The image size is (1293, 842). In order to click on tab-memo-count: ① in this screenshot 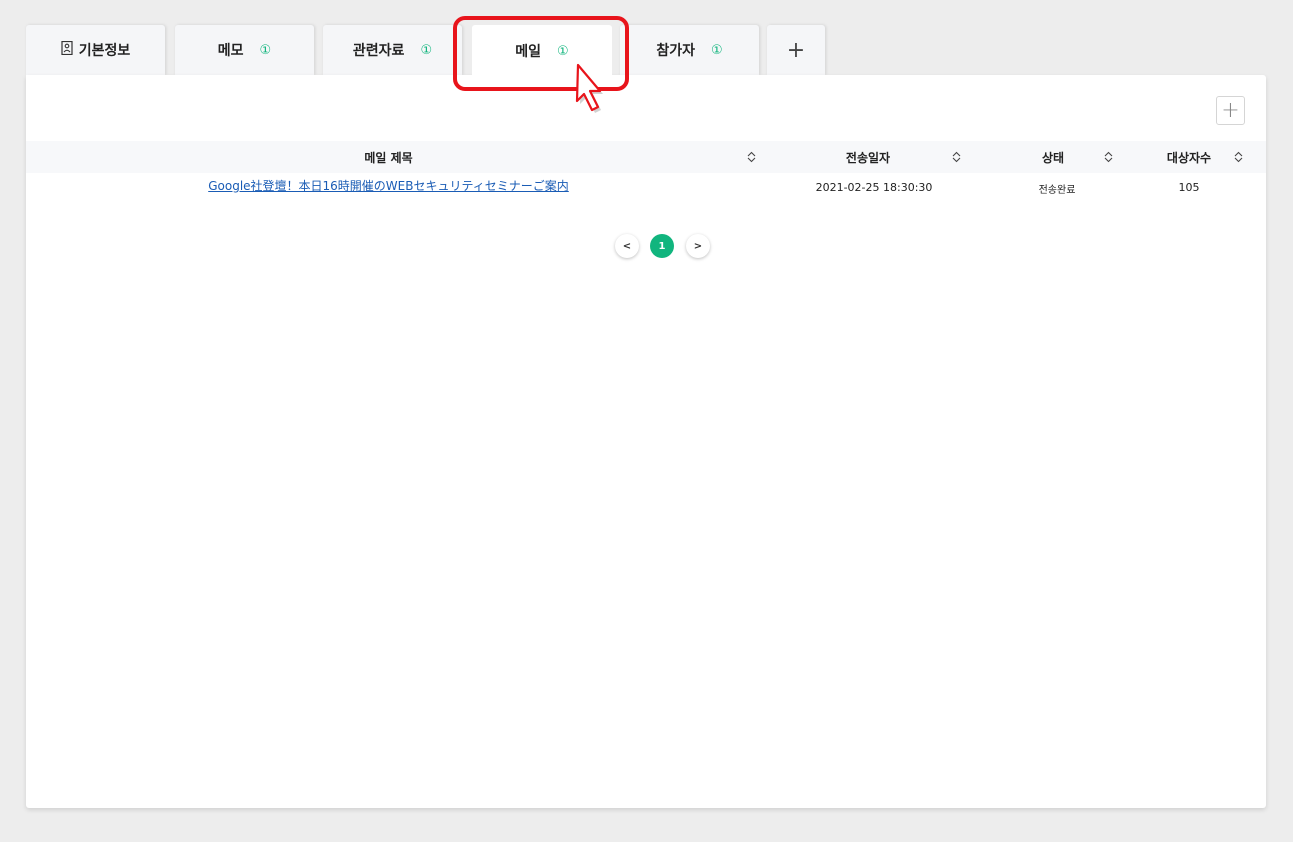, I will do `click(265, 50)`.